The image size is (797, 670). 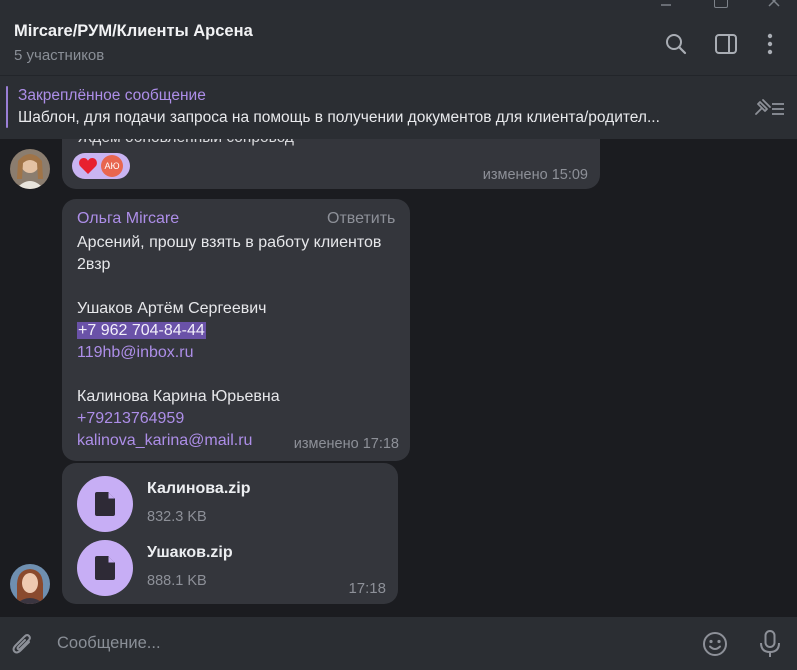 What do you see at coordinates (130, 418) in the screenshot?
I see `phone-link: +79213764959` at bounding box center [130, 418].